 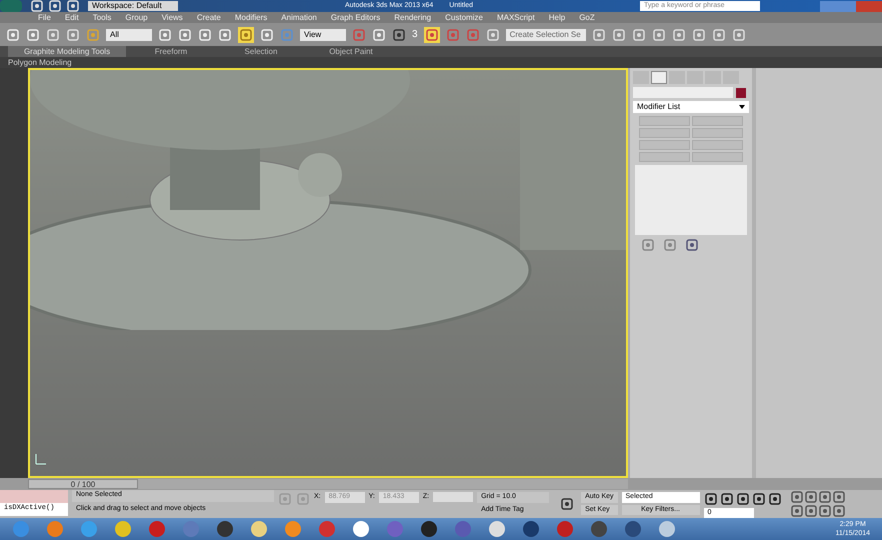 I want to click on snap-toggle: 3, so click(x=415, y=34).